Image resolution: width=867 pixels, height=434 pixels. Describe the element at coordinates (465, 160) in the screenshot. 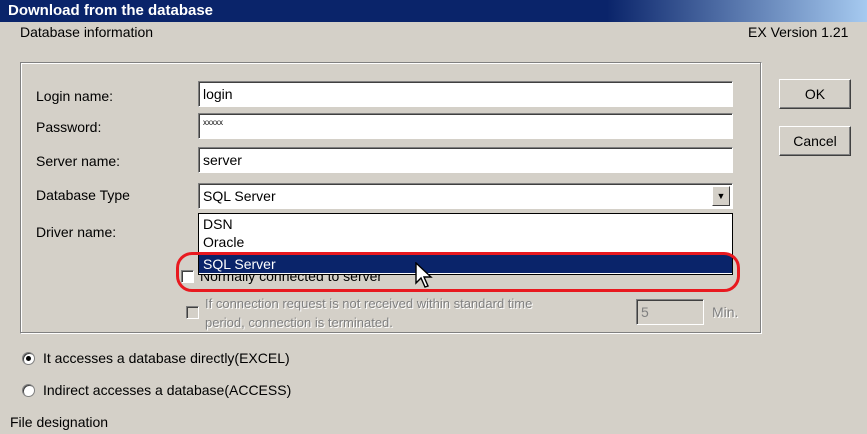

I see `server-name-input: server` at that location.